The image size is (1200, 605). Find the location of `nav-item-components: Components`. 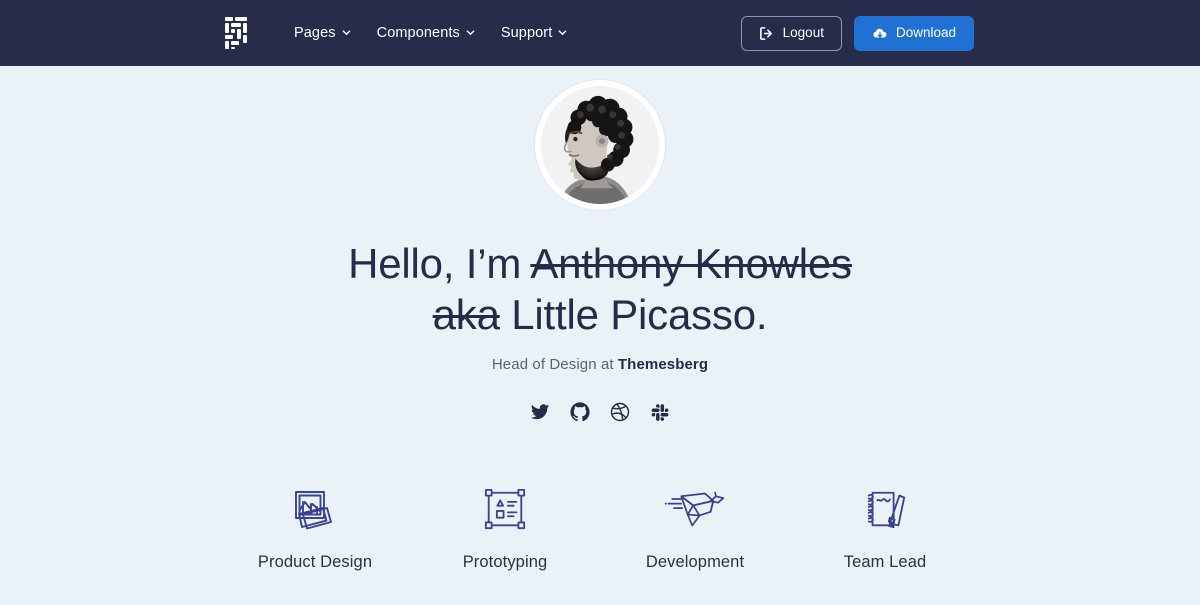

nav-item-components: Components is located at coordinates (426, 33).